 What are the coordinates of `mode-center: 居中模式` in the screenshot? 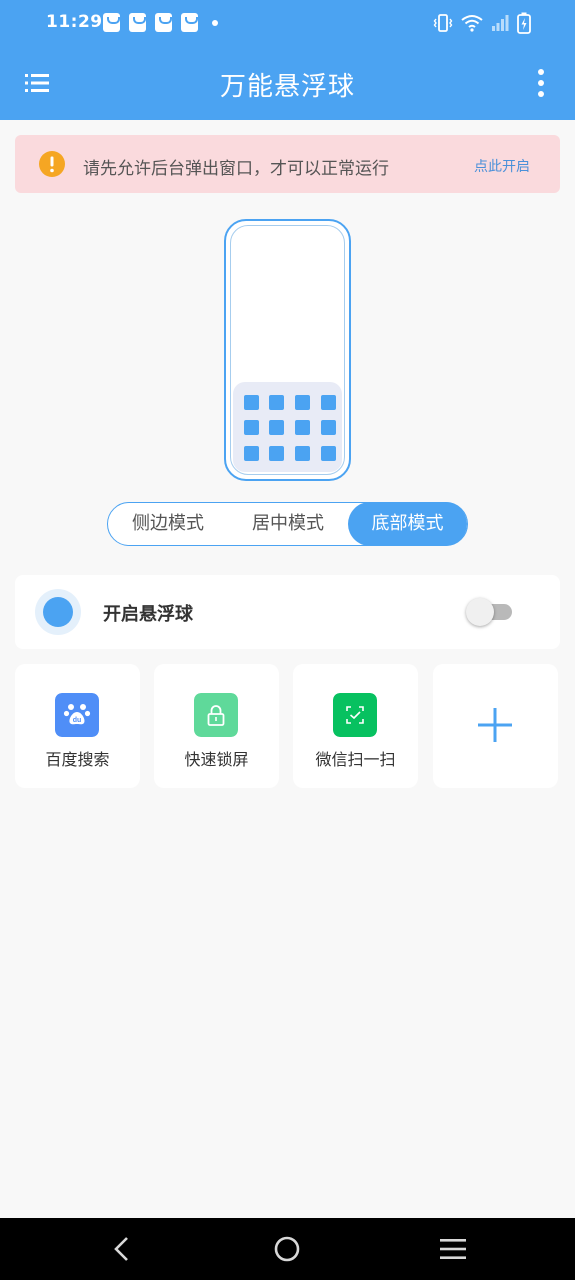 It's located at (288, 523).